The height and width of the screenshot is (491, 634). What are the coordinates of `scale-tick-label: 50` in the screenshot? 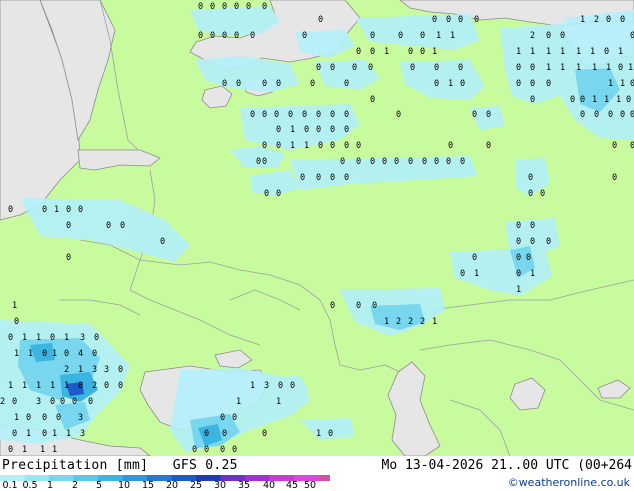 It's located at (310, 485).